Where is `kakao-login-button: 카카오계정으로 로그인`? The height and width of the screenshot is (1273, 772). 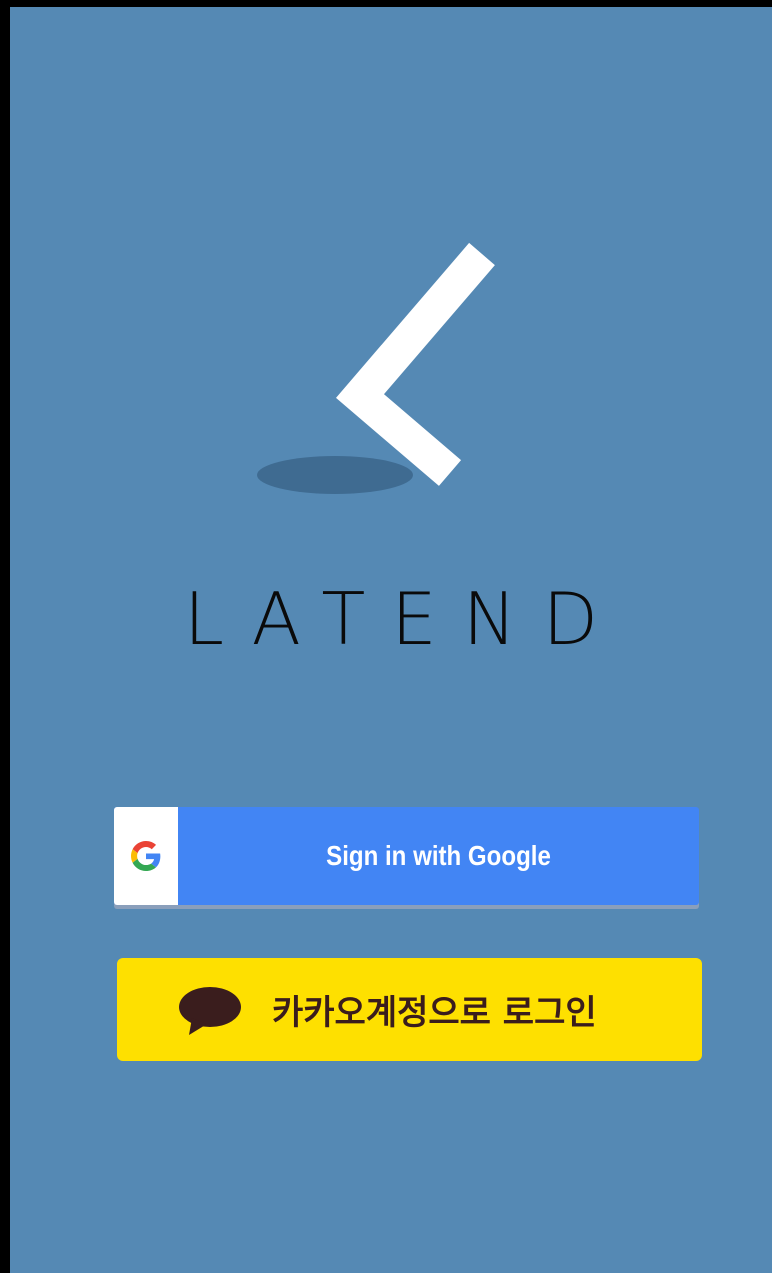
kakao-login-button: 카카오계정으로 로그인 is located at coordinates (409, 1009).